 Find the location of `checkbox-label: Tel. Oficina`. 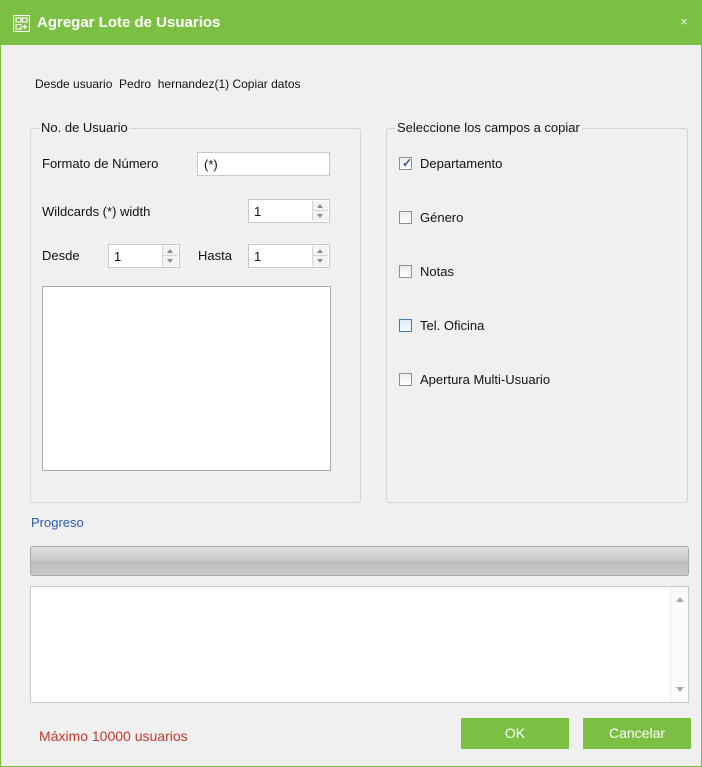

checkbox-label: Tel. Oficina is located at coordinates (452, 325).